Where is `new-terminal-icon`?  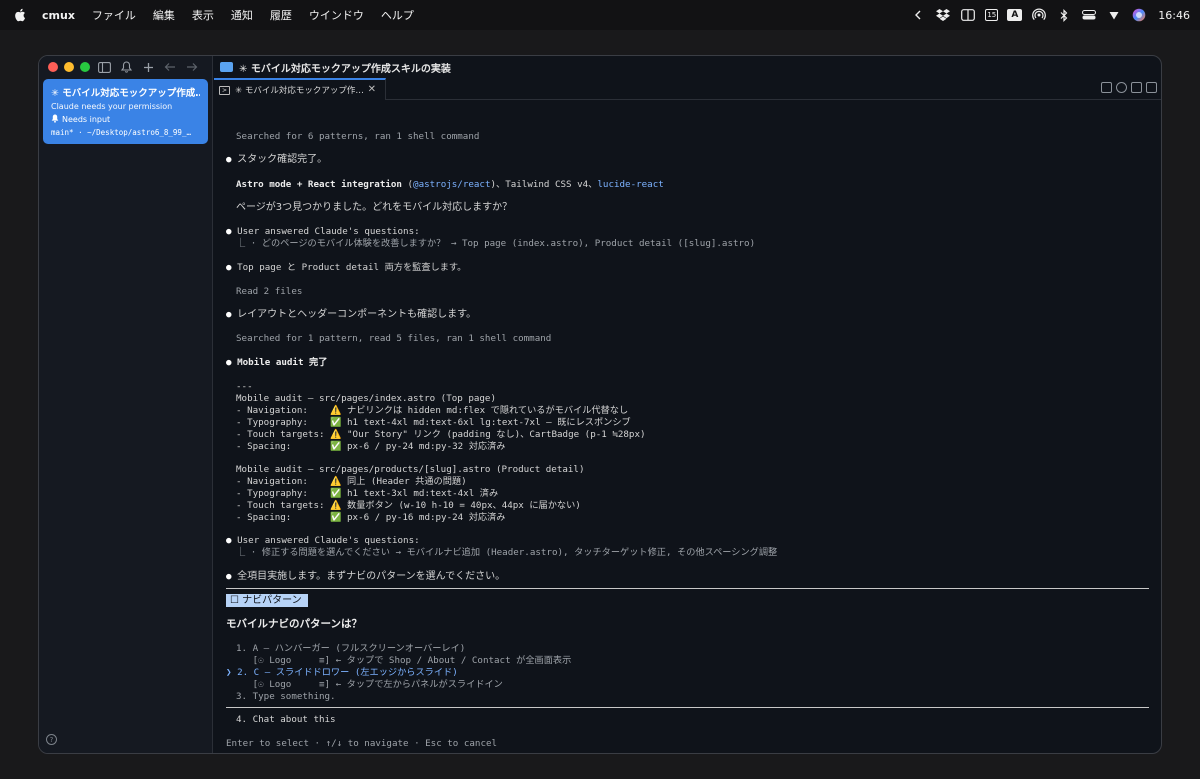 new-terminal-icon is located at coordinates (1106, 87).